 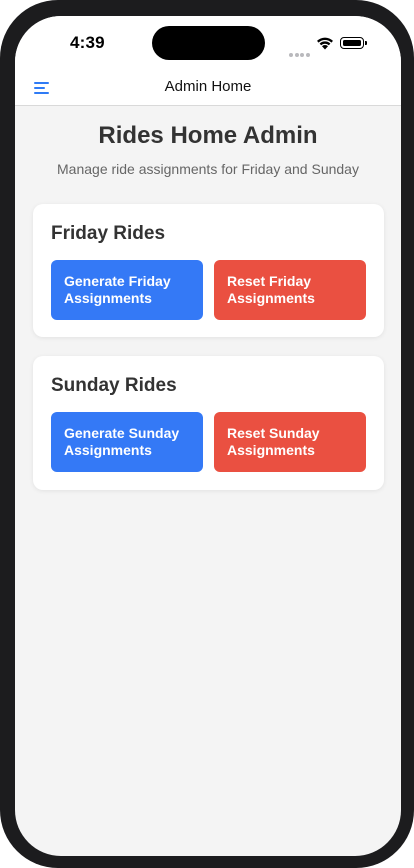 I want to click on friday-rides-title: Friday Rides, so click(x=108, y=233).